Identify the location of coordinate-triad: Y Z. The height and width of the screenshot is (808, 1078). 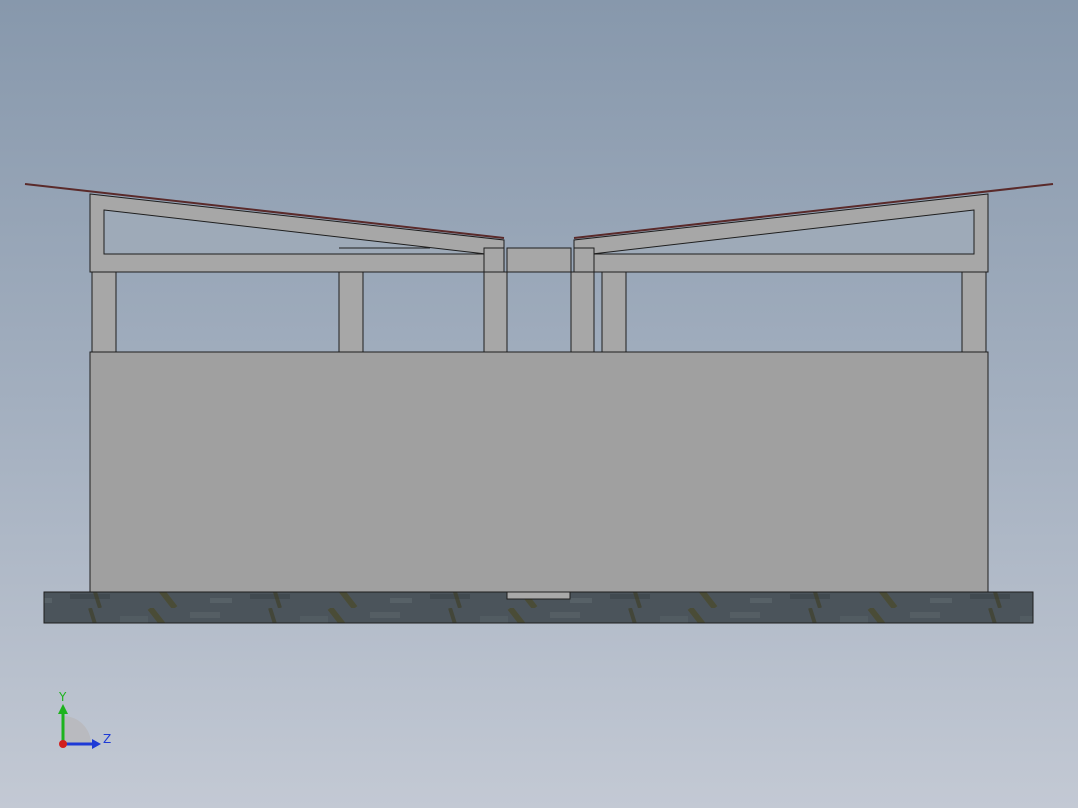
(84, 719).